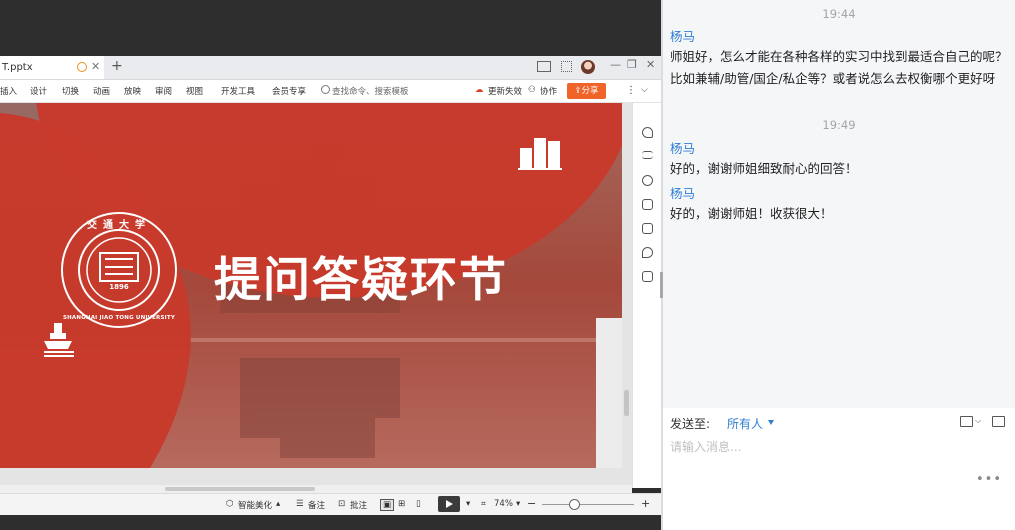 Image resolution: width=1015 pixels, height=530 pixels. Describe the element at coordinates (70, 91) in the screenshot. I see `ribbon-tab: 切换` at that location.